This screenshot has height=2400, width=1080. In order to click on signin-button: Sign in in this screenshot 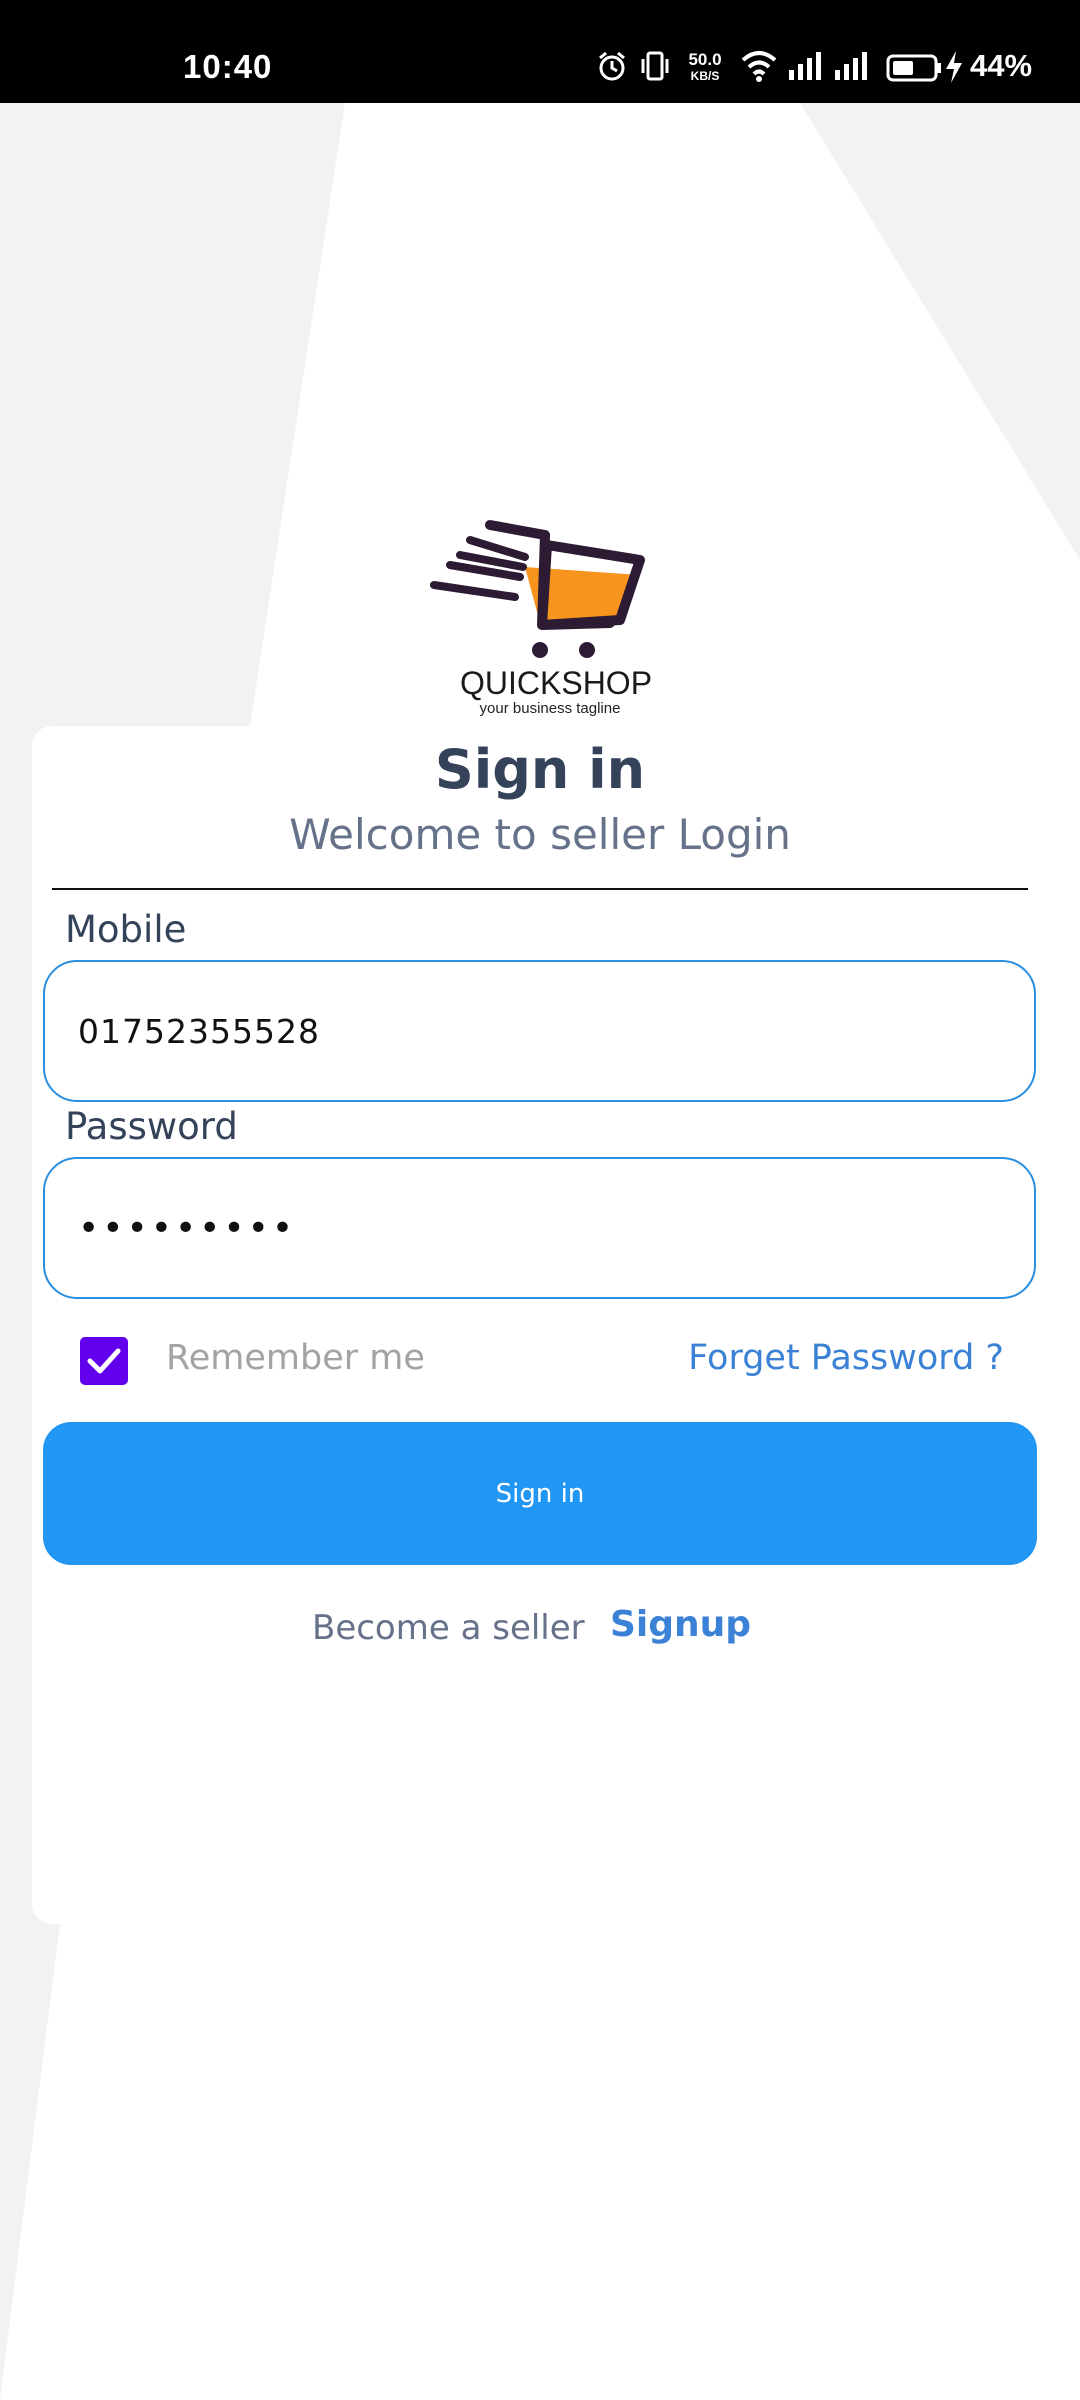, I will do `click(540, 1493)`.